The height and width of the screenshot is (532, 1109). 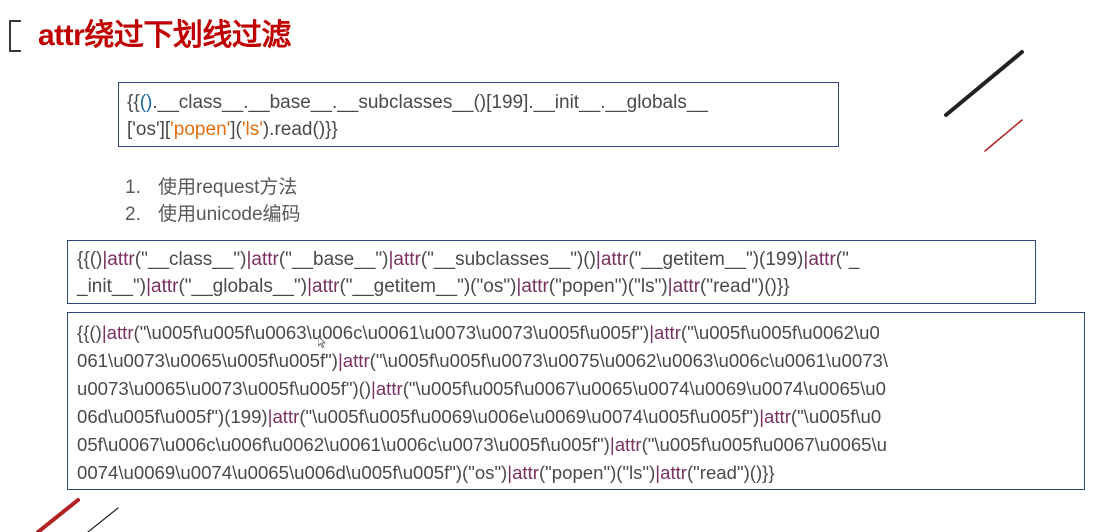 I want to click on code-token: u0073\u0065\u0073\u005f\u005f")(), so click(x=224, y=388).